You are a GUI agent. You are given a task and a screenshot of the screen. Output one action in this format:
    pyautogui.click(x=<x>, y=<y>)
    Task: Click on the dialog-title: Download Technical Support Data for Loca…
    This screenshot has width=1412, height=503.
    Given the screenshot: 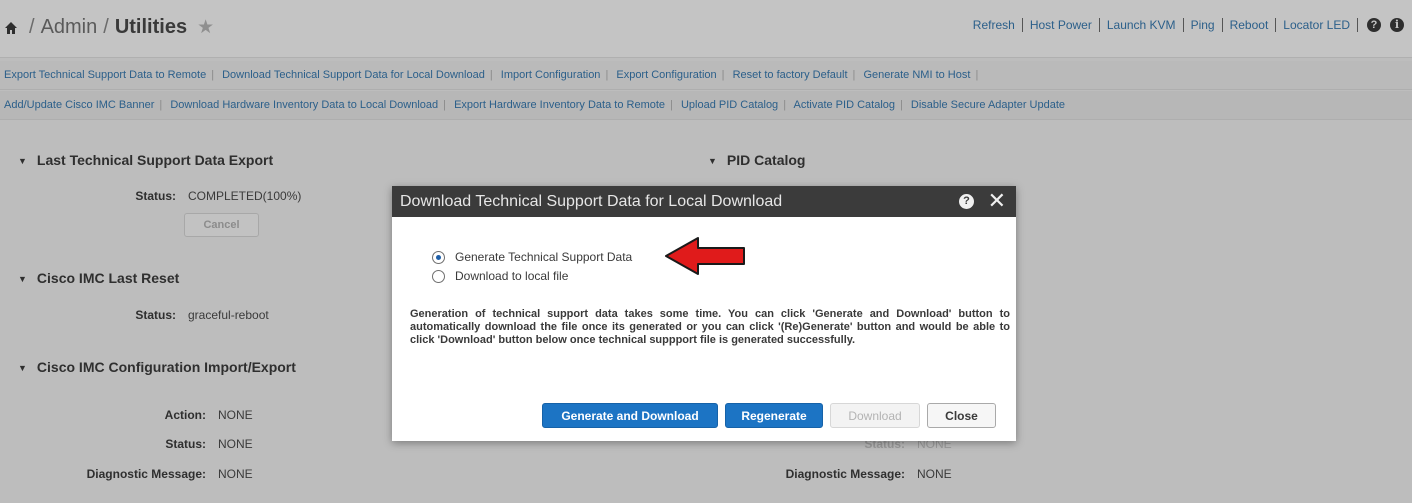 What is the action you would take?
    pyautogui.click(x=591, y=201)
    